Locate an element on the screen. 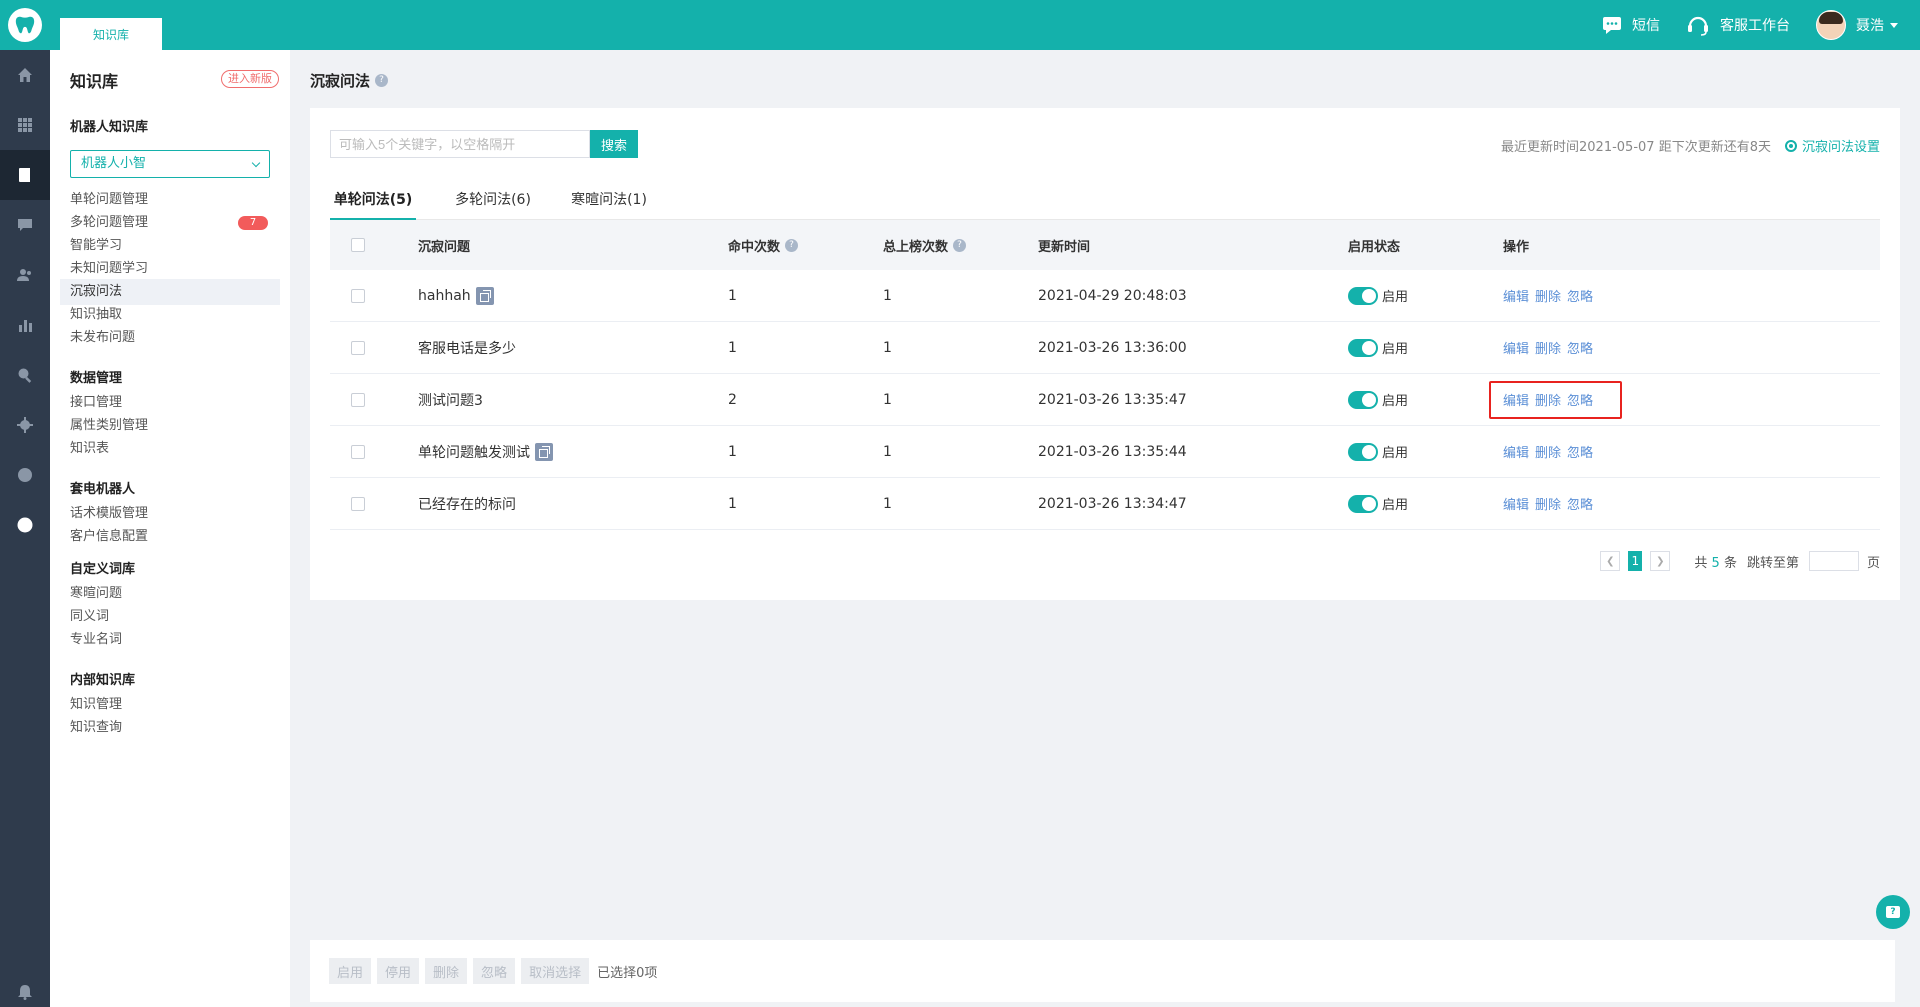  selected-count: 已选择0项 is located at coordinates (627, 973).